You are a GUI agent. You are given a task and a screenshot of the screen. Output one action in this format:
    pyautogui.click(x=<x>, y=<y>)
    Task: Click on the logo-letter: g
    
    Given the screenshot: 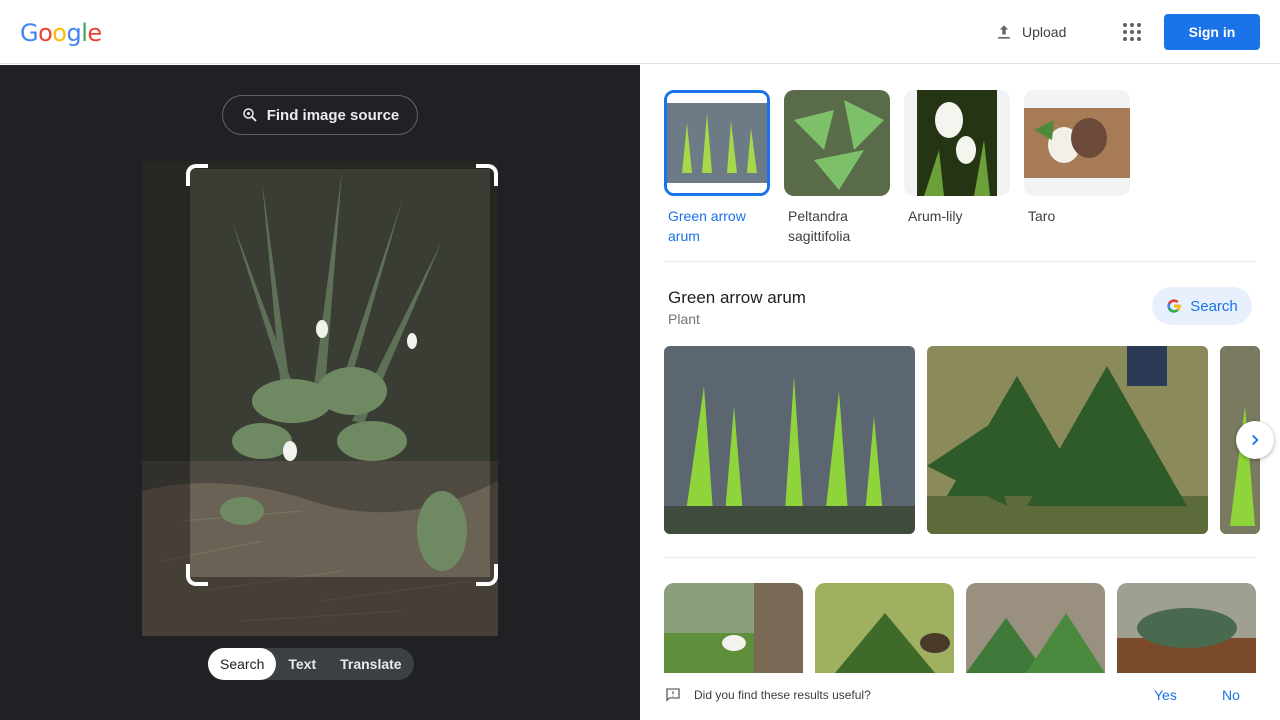 What is the action you would take?
    pyautogui.click(x=74, y=33)
    